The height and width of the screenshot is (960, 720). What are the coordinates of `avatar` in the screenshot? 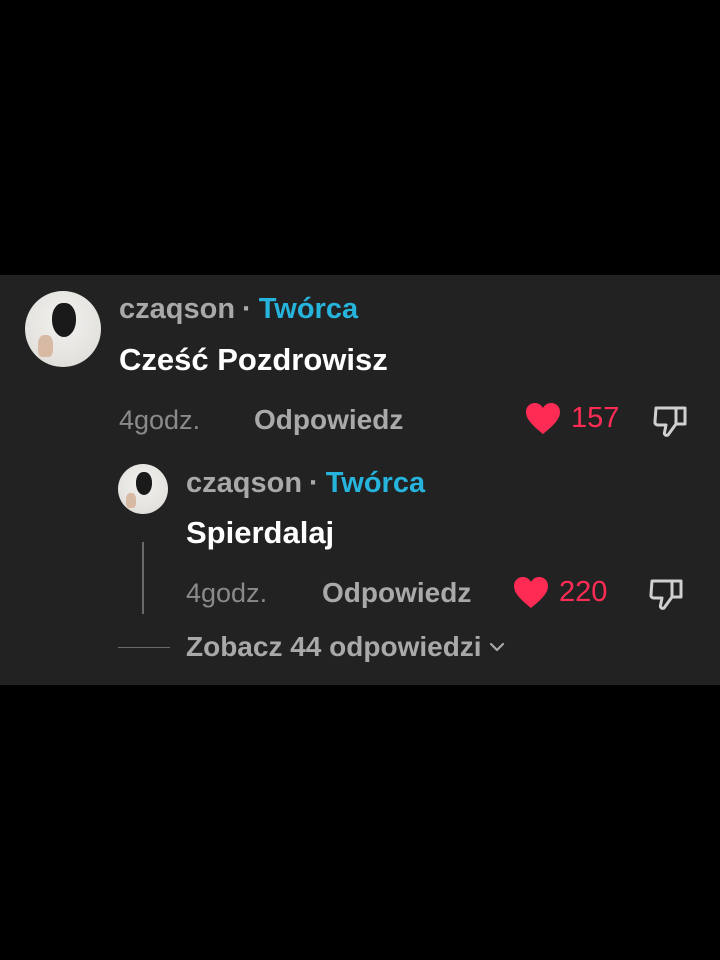 It's located at (63, 329).